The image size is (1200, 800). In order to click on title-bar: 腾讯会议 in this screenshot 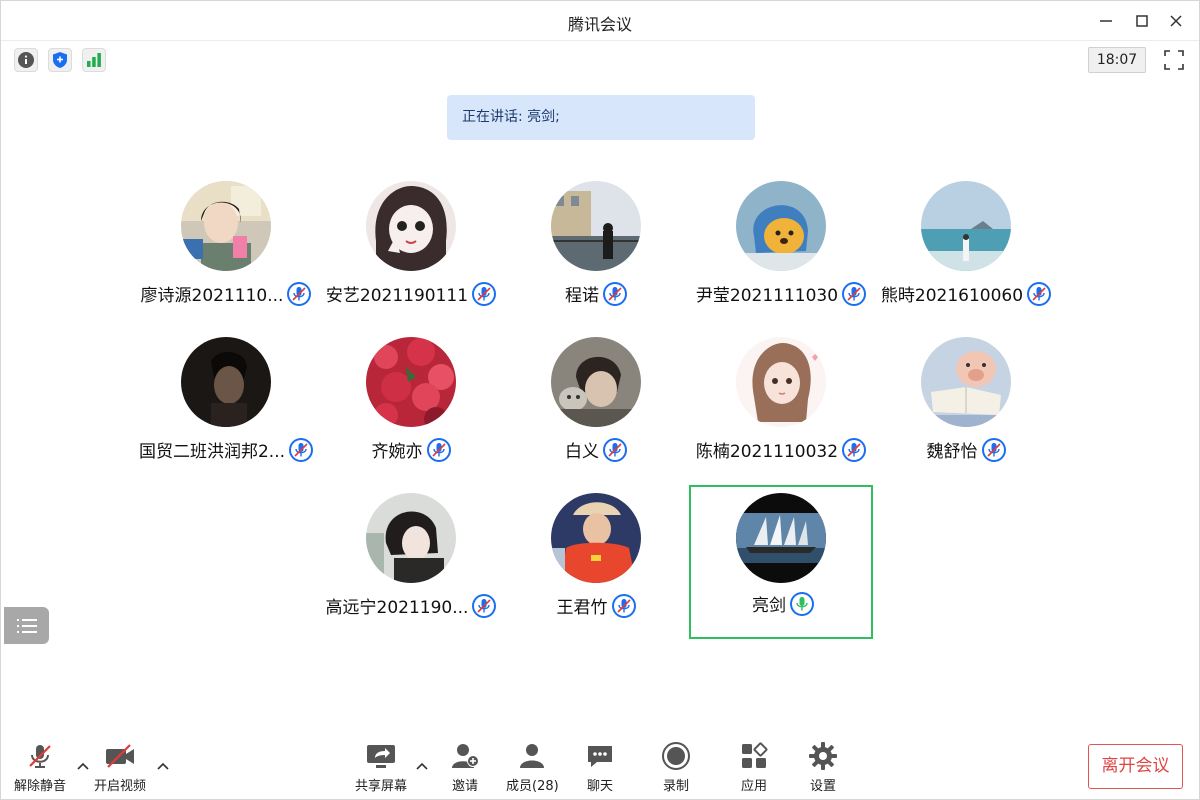, I will do `click(600, 21)`.